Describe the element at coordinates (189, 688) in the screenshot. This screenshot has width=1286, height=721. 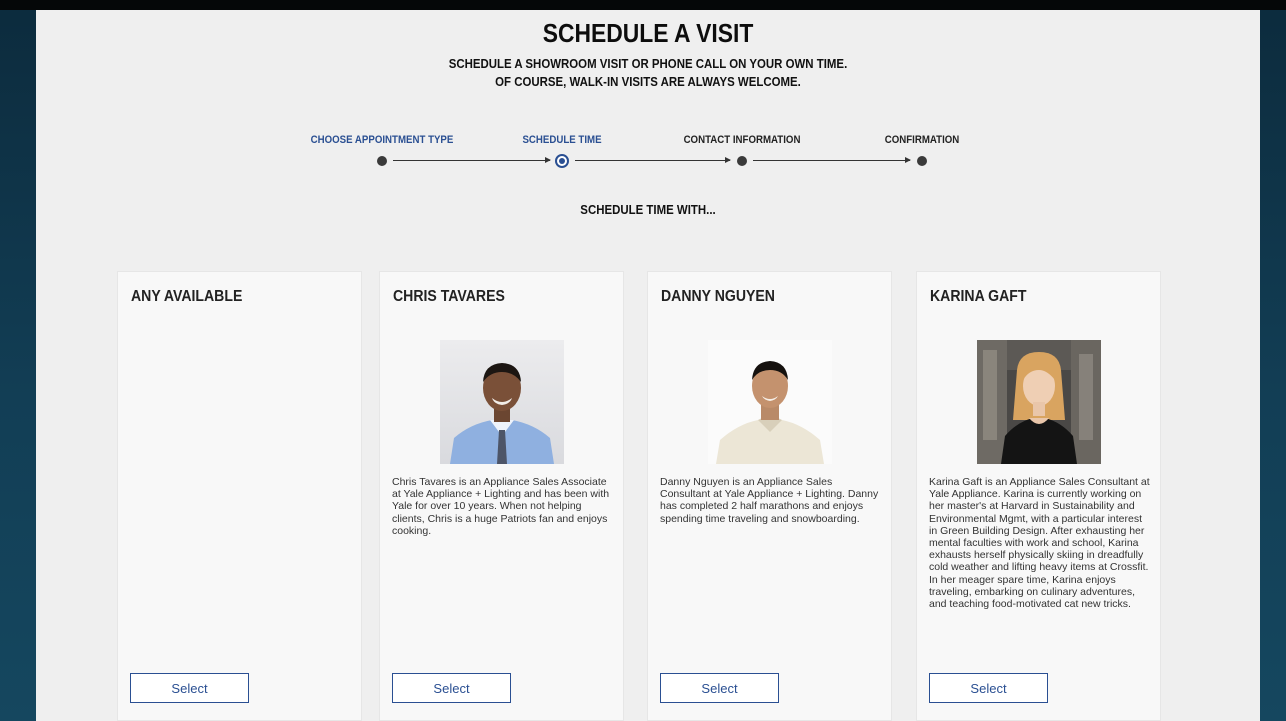
I see `select-button-any-available: Select` at that location.